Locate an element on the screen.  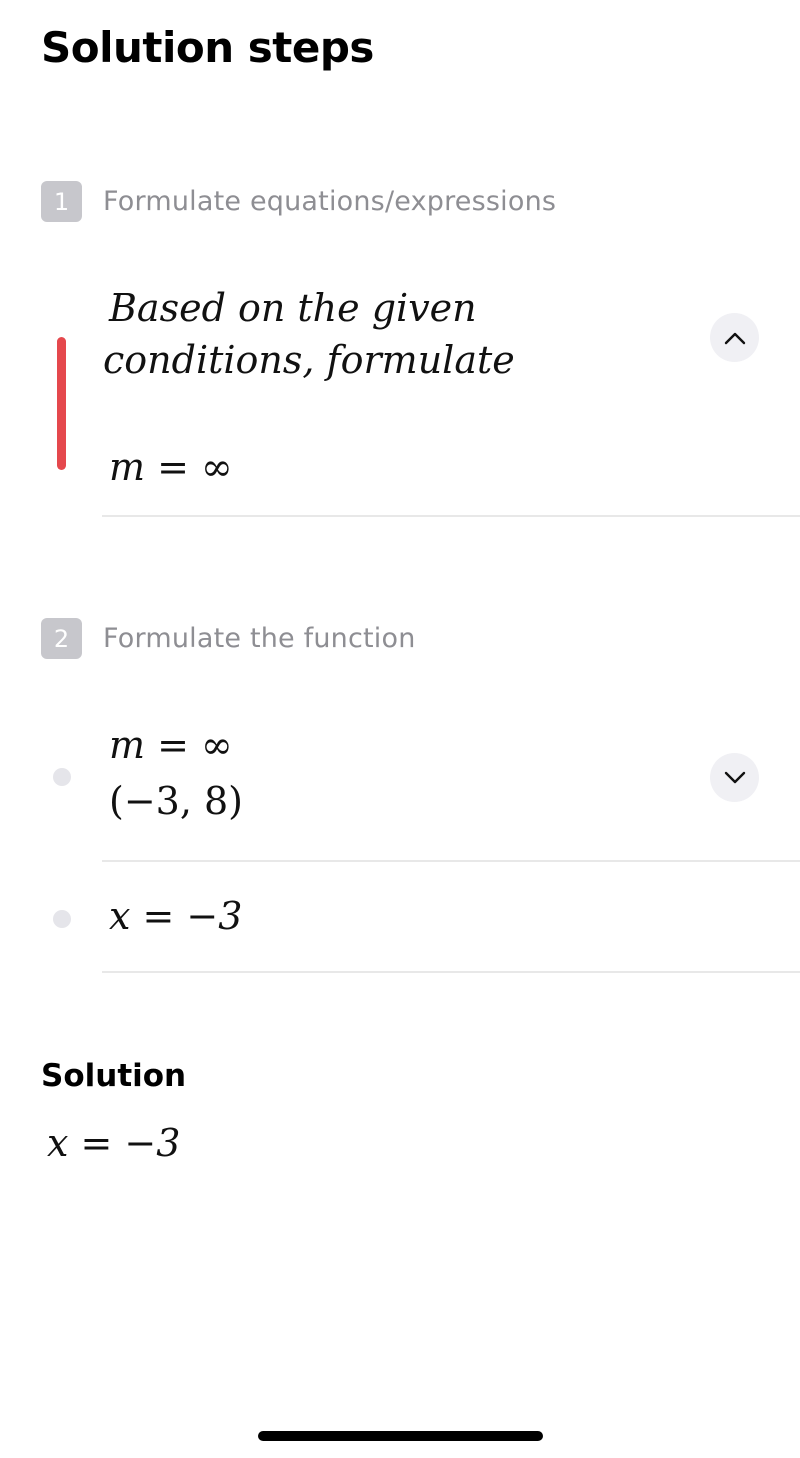
step-1-header: 1 Formulate equations/expressions is located at coordinates (298, 201).